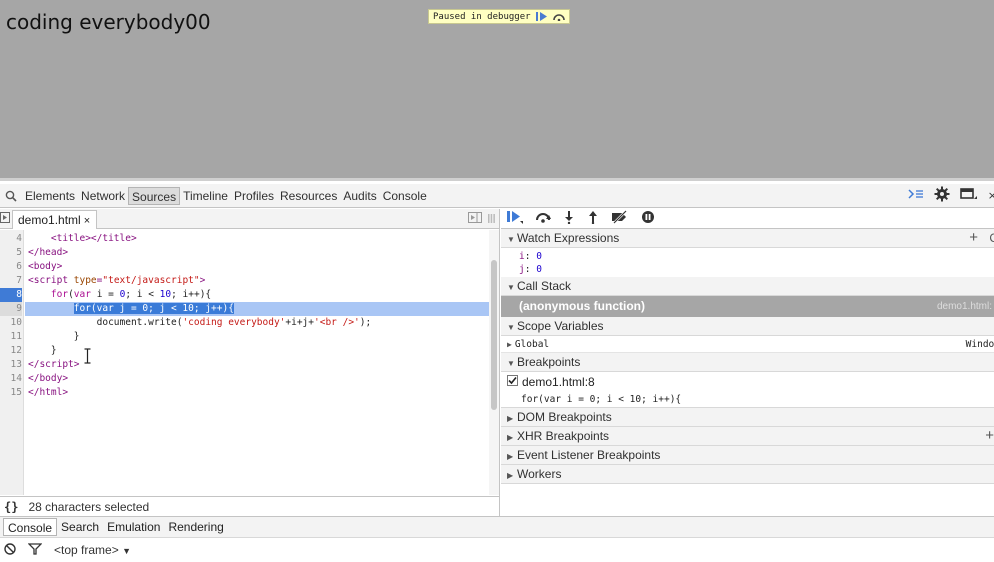  I want to click on refresh-icon: C, so click(991, 238).